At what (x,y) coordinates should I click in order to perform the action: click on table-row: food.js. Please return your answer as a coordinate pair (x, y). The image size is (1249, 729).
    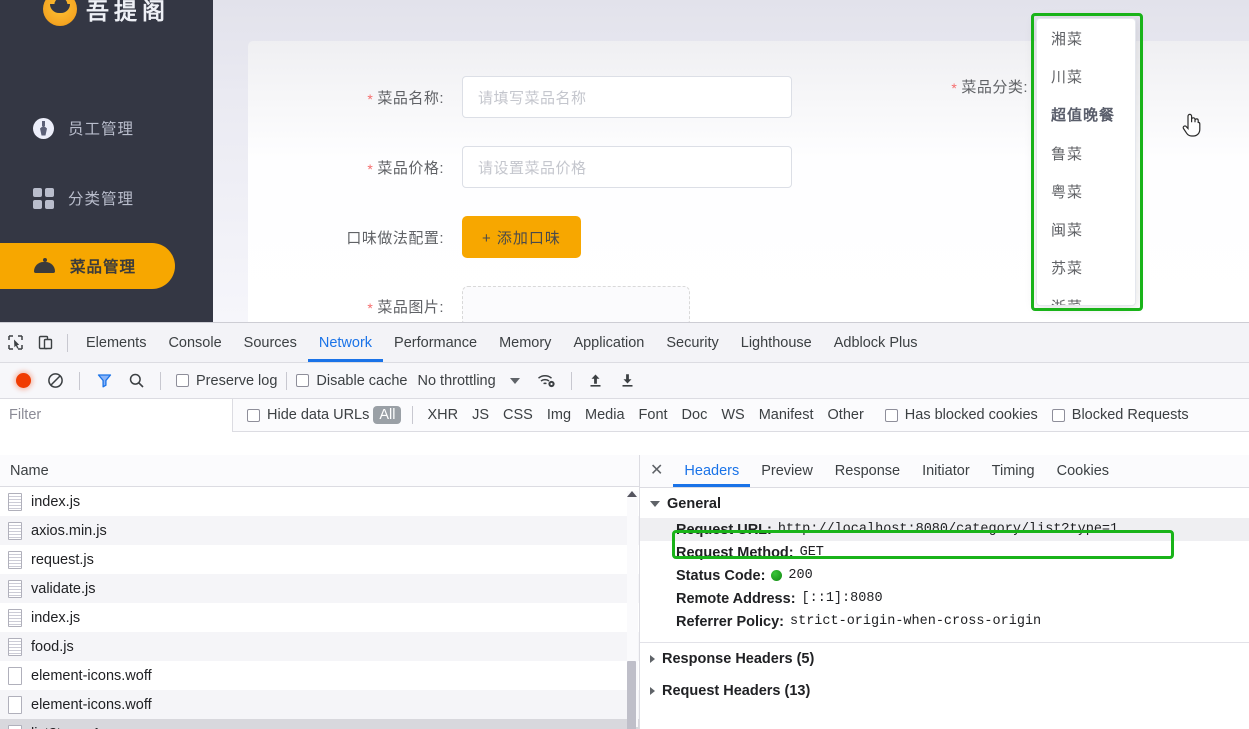
    Looking at the image, I should click on (319, 646).